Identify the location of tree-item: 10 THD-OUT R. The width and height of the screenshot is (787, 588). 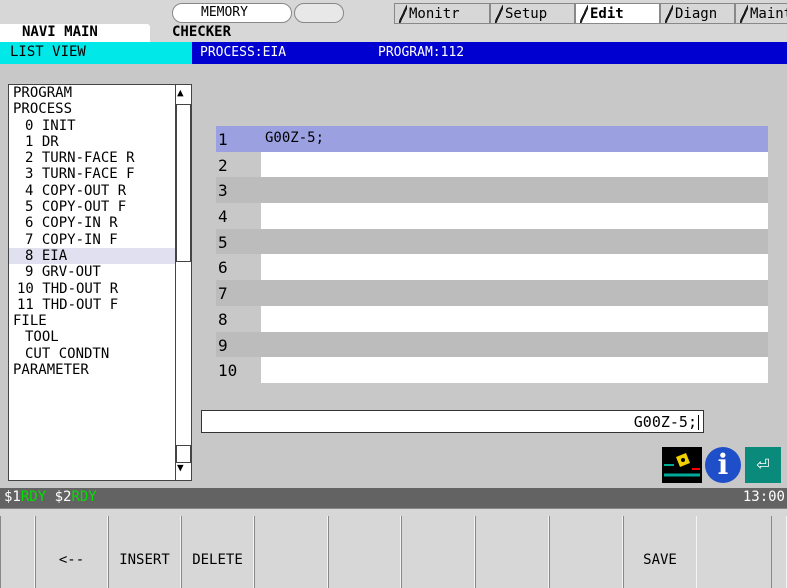
(100, 289).